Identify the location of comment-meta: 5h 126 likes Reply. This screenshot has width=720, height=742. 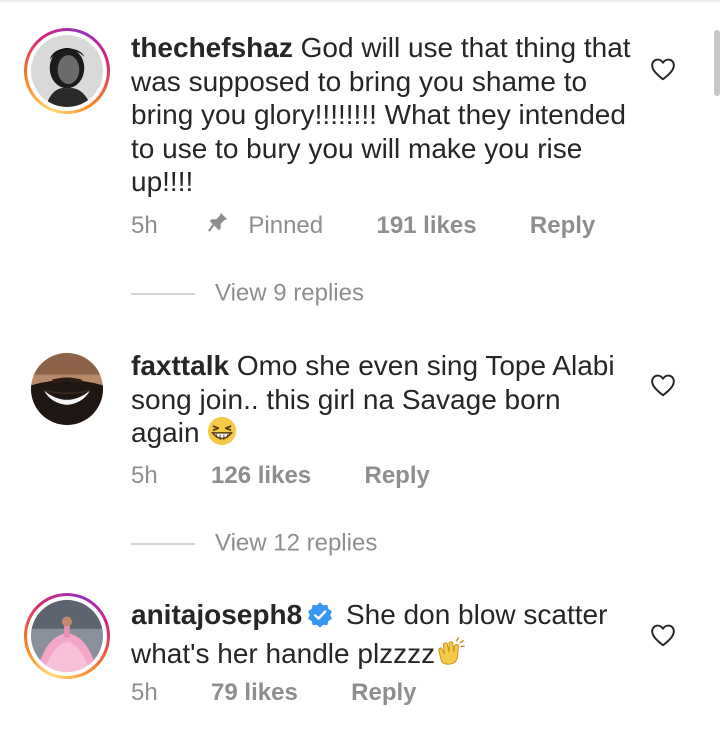
(280, 475).